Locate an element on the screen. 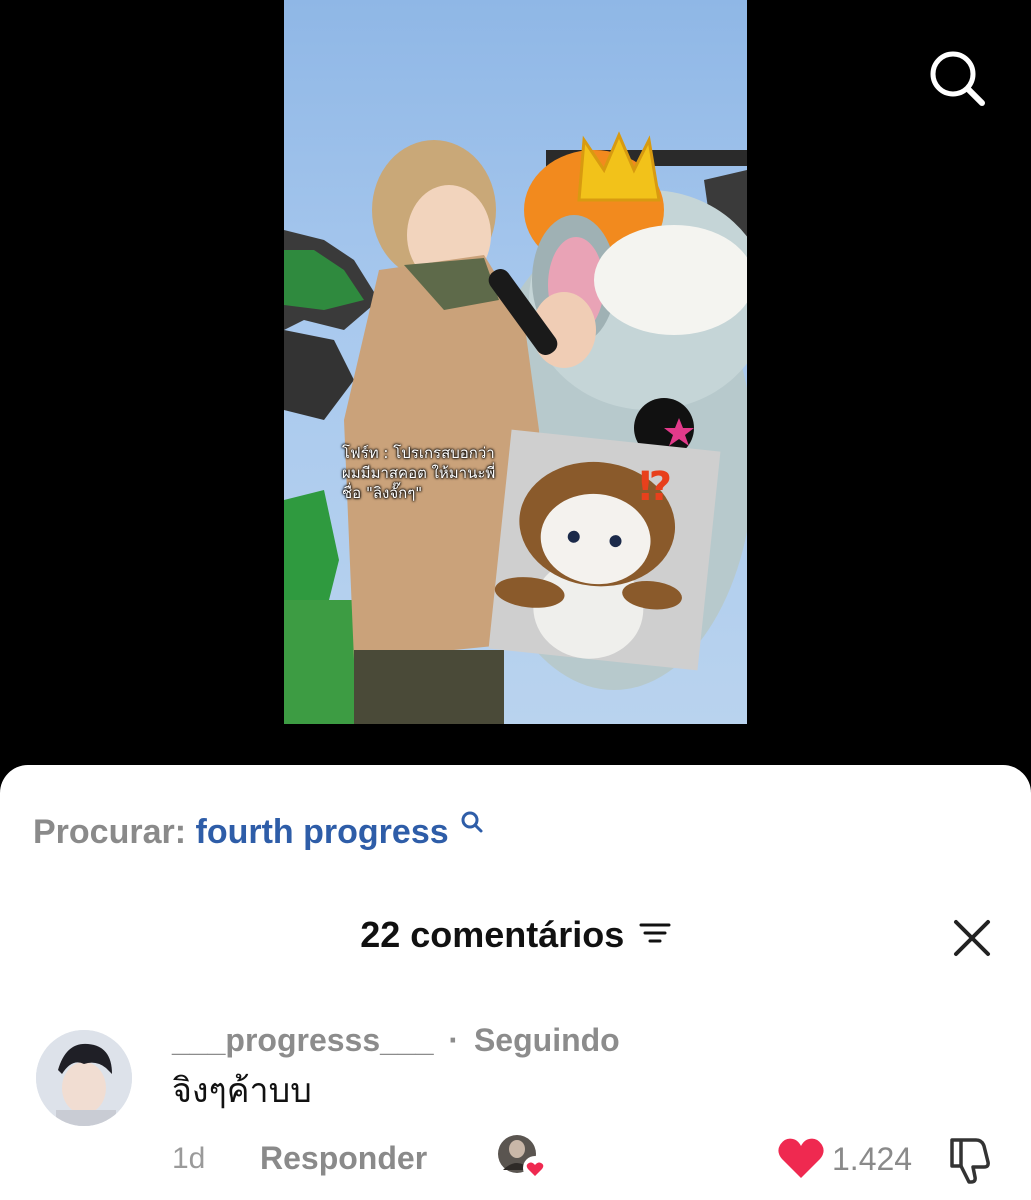 This screenshot has height=1200, width=1031. caption-line: โฟร์ท : โปรเกรสบอกว่า is located at coordinates (418, 453).